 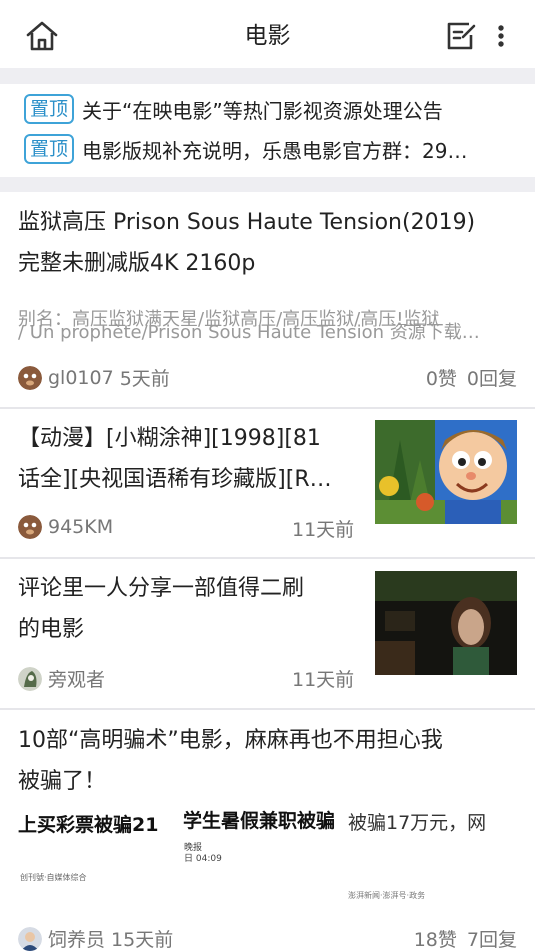 I want to click on post-author: 饲养员 15天前, so click(x=95, y=938).